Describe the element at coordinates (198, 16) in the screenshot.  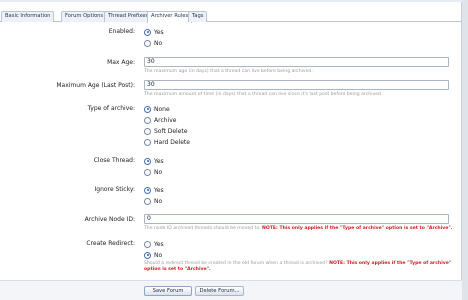
I see `tab-tags: Tags` at that location.